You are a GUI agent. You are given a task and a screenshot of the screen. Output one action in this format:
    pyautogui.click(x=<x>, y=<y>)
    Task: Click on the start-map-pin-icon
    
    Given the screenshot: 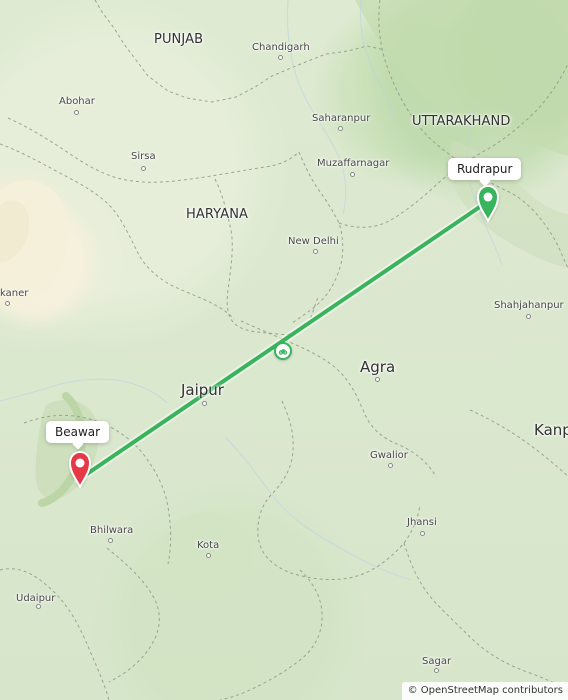 What is the action you would take?
    pyautogui.click(x=80, y=468)
    